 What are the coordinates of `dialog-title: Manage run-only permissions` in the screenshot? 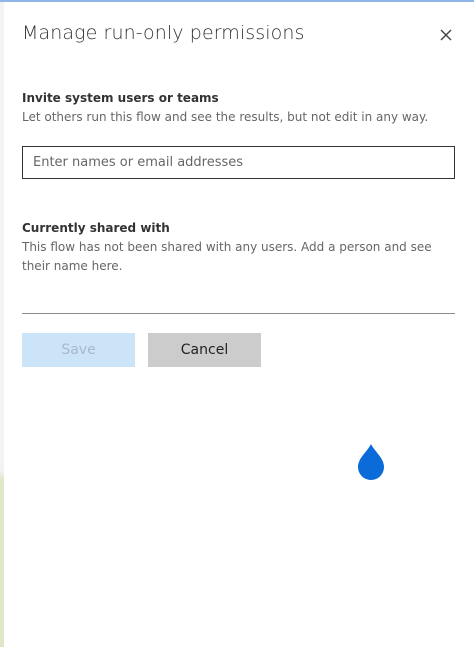 It's located at (163, 33).